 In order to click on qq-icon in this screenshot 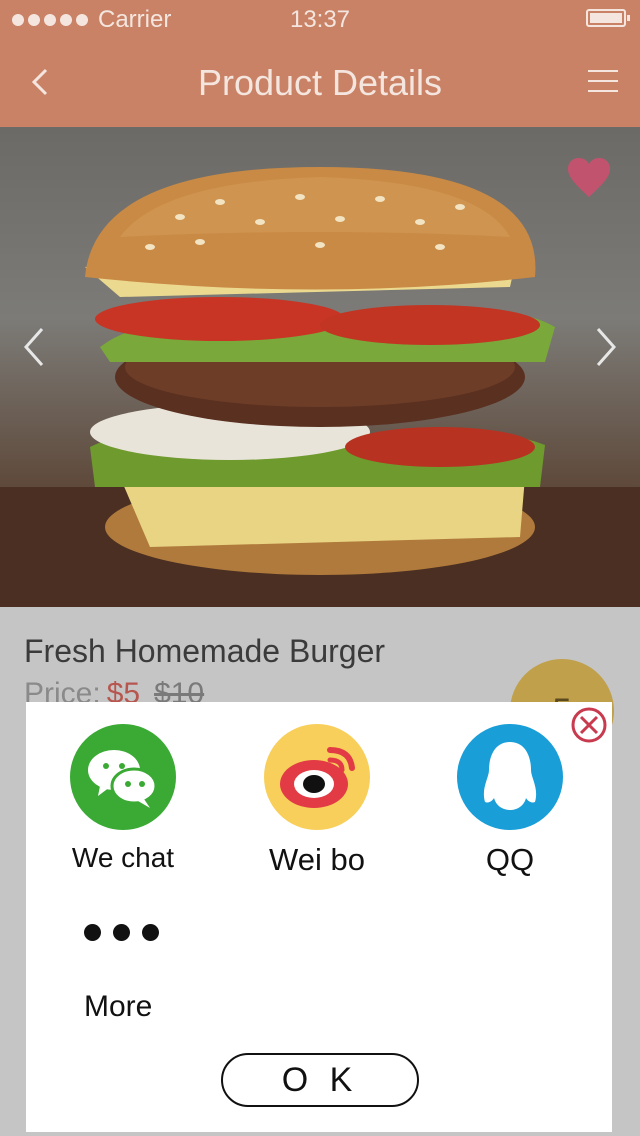, I will do `click(510, 777)`.